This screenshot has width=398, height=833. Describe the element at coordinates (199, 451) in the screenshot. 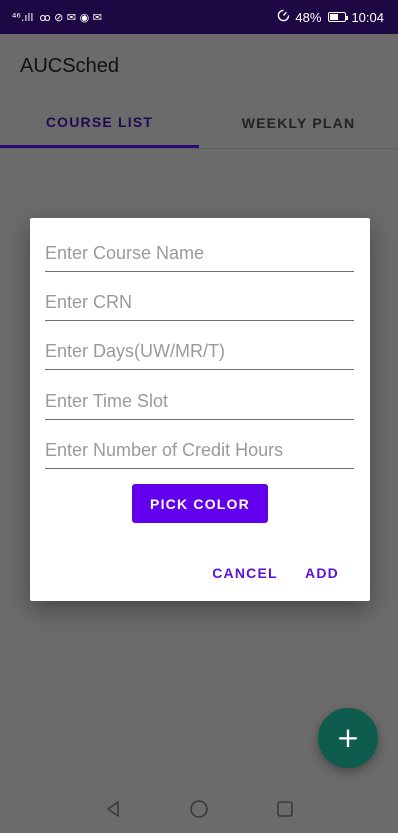

I see `credit-hours-input` at that location.